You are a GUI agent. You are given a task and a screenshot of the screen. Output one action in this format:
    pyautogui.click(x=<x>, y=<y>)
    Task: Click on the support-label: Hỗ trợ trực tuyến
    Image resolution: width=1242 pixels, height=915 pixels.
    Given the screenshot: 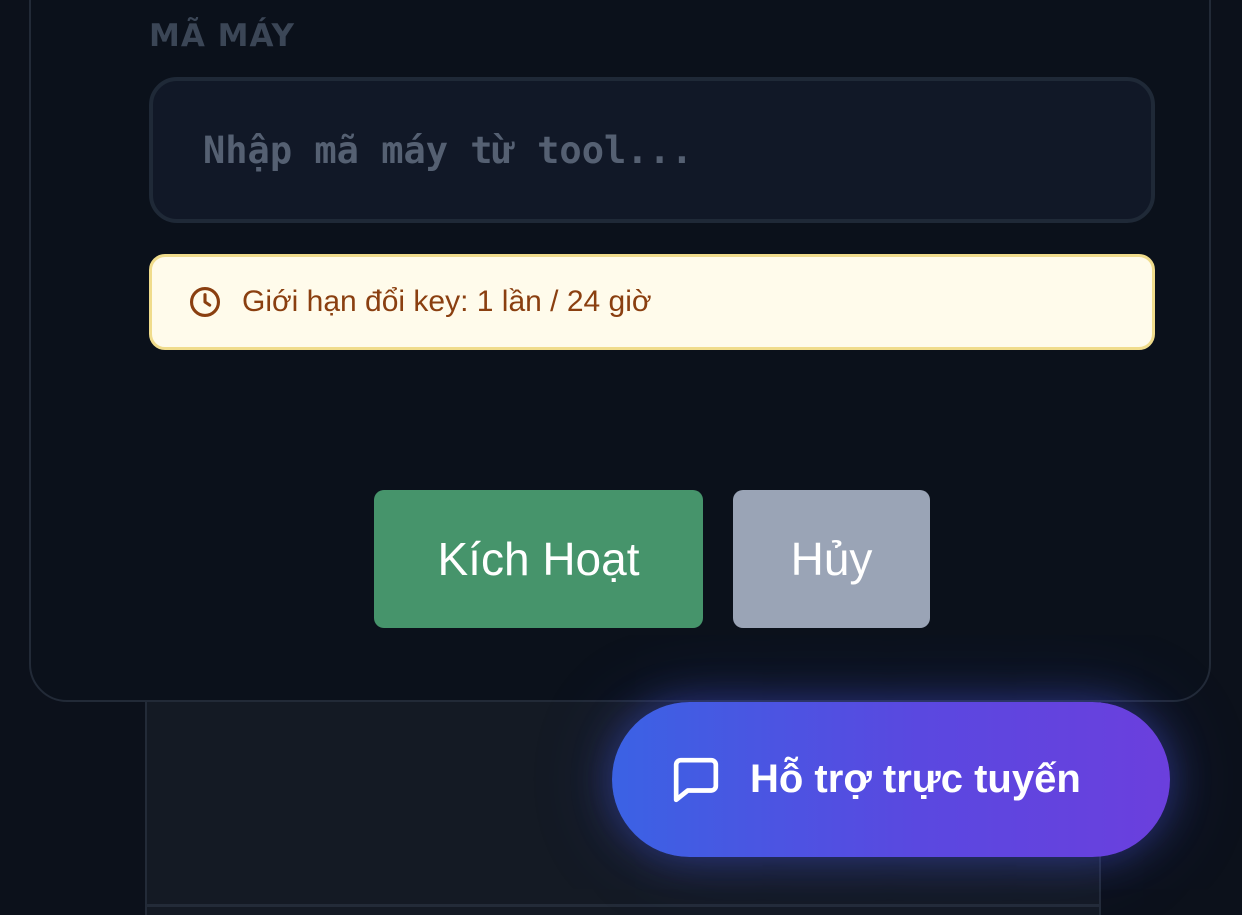 What is the action you would take?
    pyautogui.click(x=915, y=779)
    